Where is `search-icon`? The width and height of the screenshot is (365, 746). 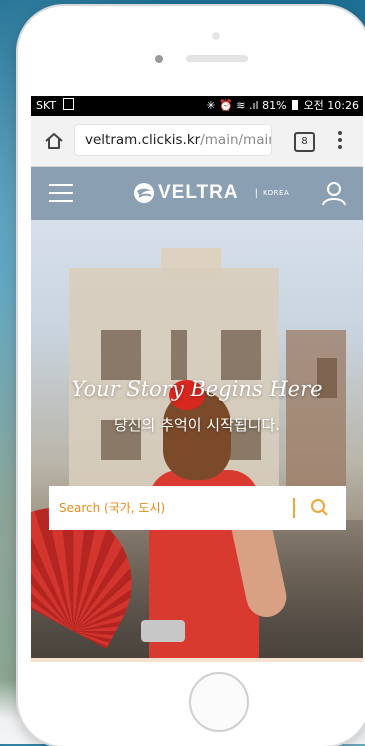 search-icon is located at coordinates (320, 508).